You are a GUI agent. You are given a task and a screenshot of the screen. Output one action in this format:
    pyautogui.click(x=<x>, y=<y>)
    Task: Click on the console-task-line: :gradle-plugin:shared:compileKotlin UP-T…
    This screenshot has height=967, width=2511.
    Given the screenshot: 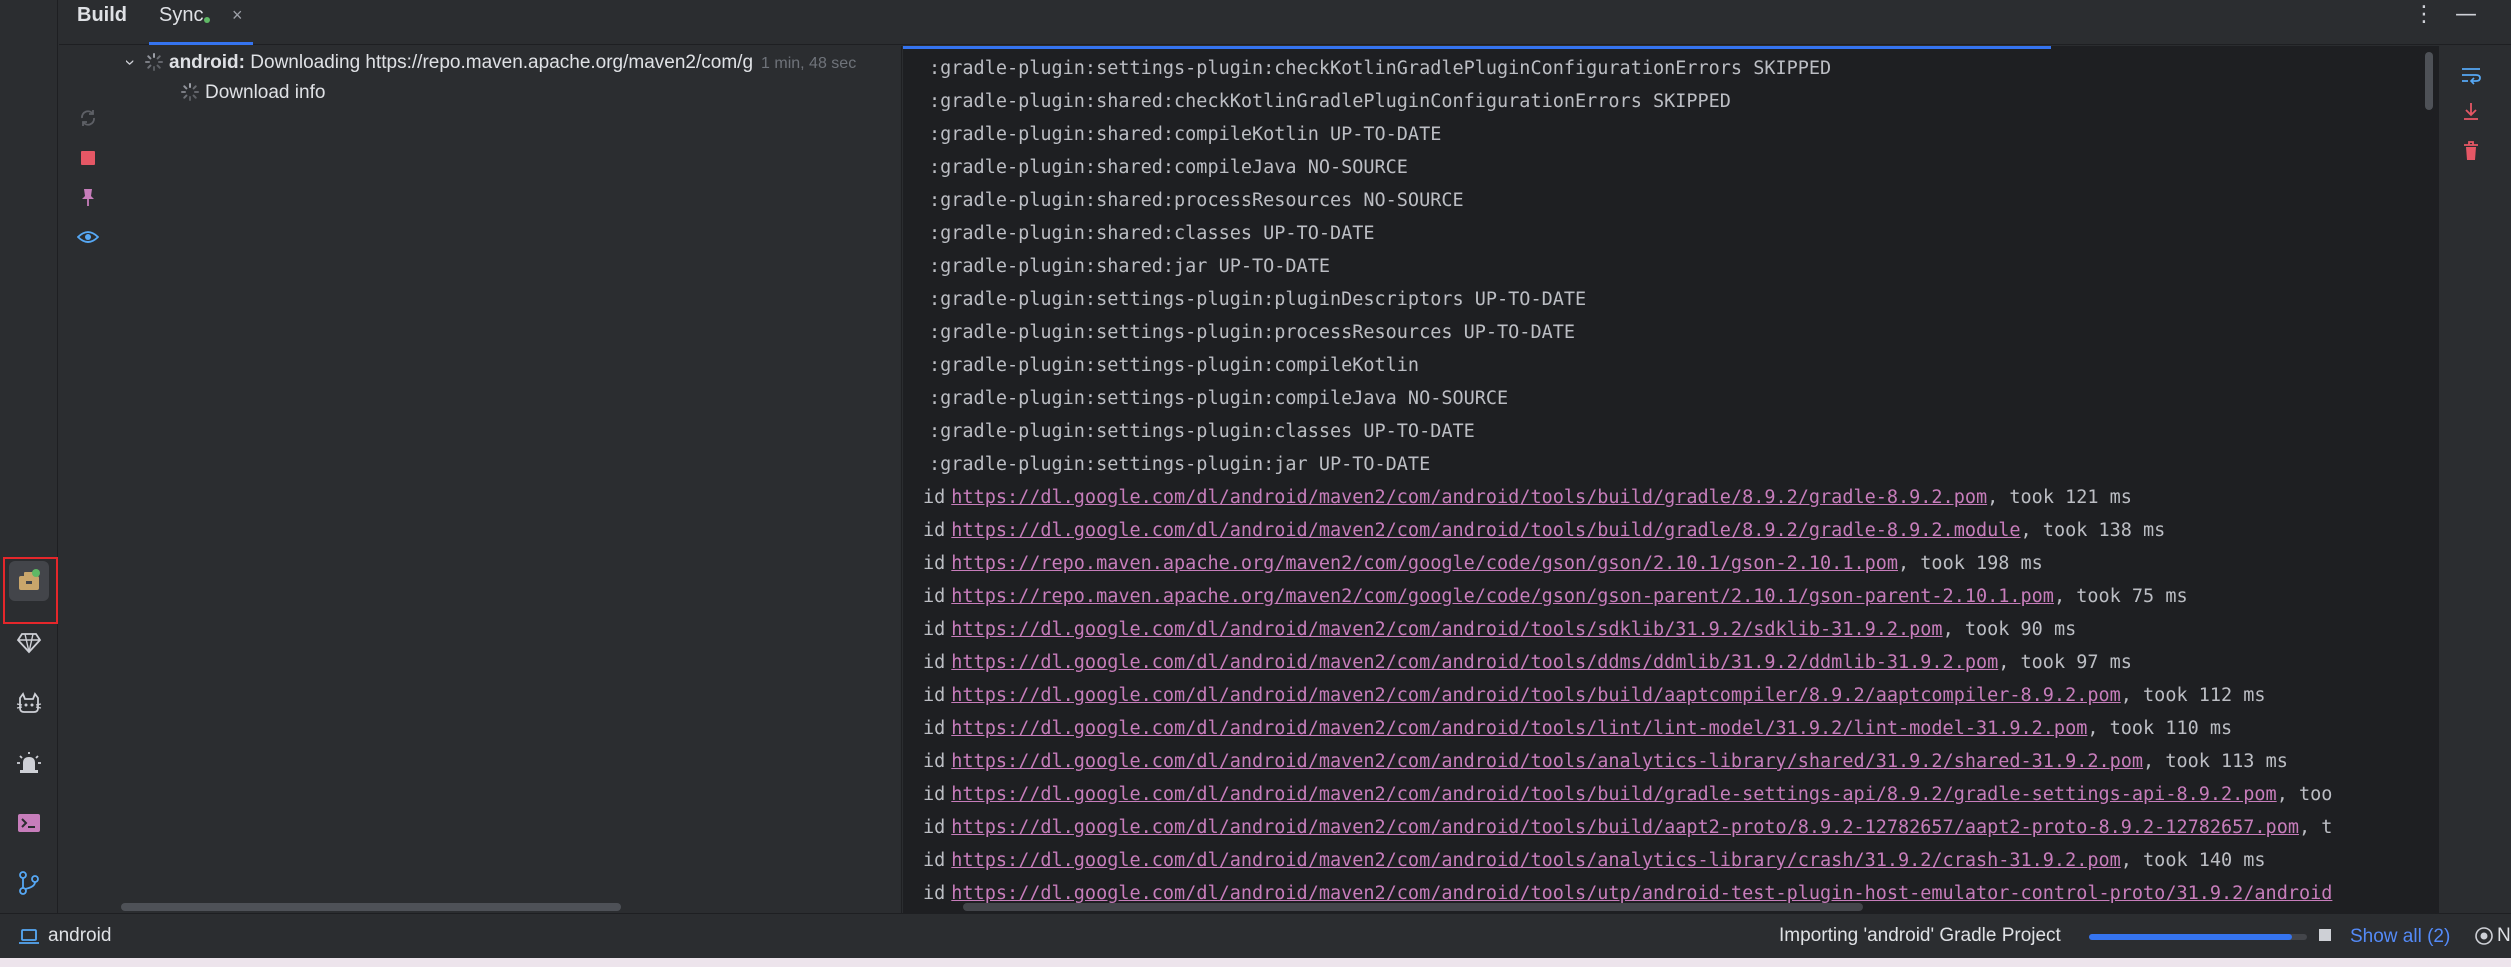 What is the action you would take?
    pyautogui.click(x=1185, y=134)
    